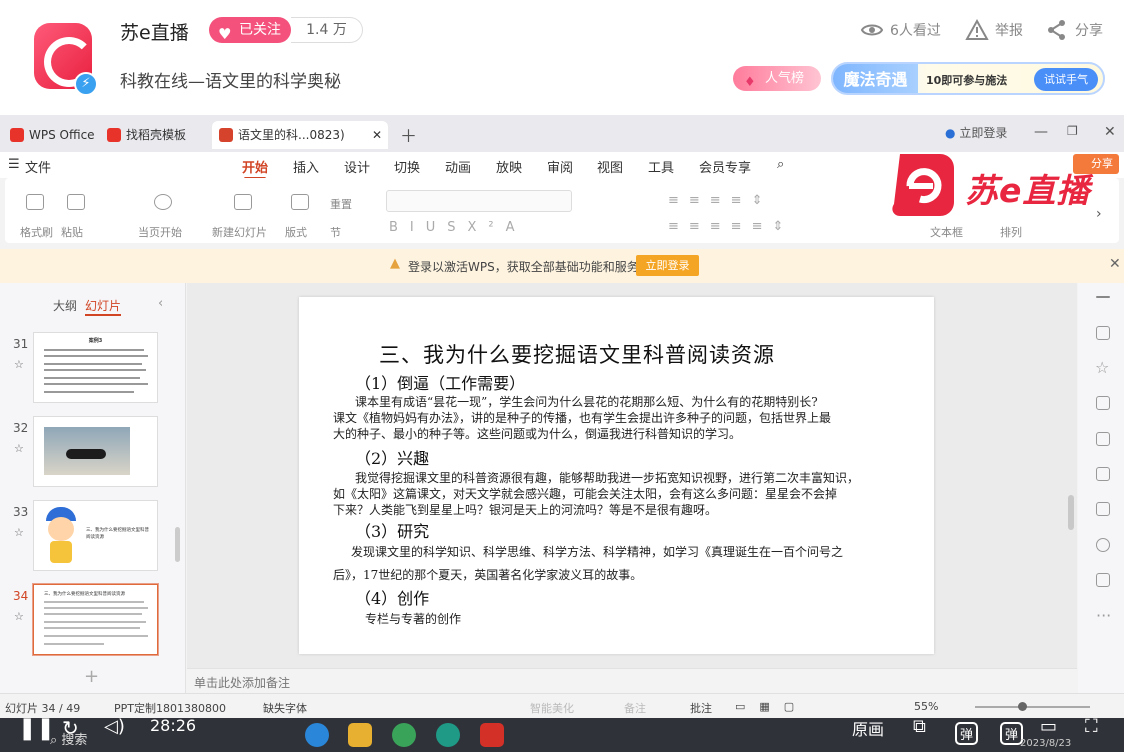 Image resolution: width=1124 pixels, height=752 pixels. What do you see at coordinates (1072, 131) in the screenshot?
I see `restore-icon: ❐` at bounding box center [1072, 131].